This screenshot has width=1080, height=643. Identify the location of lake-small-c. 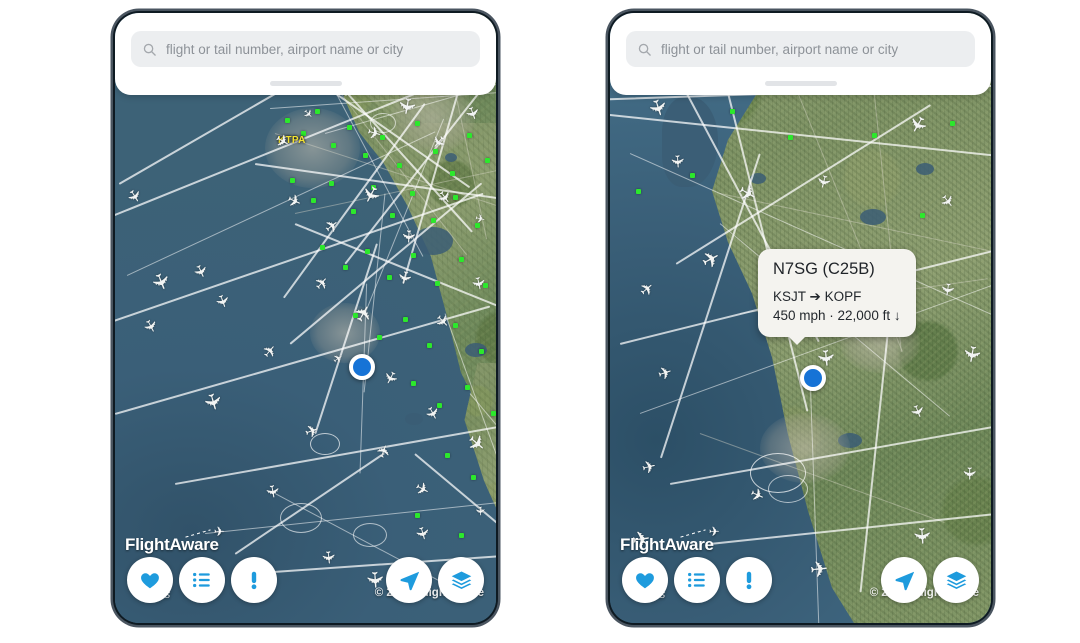
(925, 169).